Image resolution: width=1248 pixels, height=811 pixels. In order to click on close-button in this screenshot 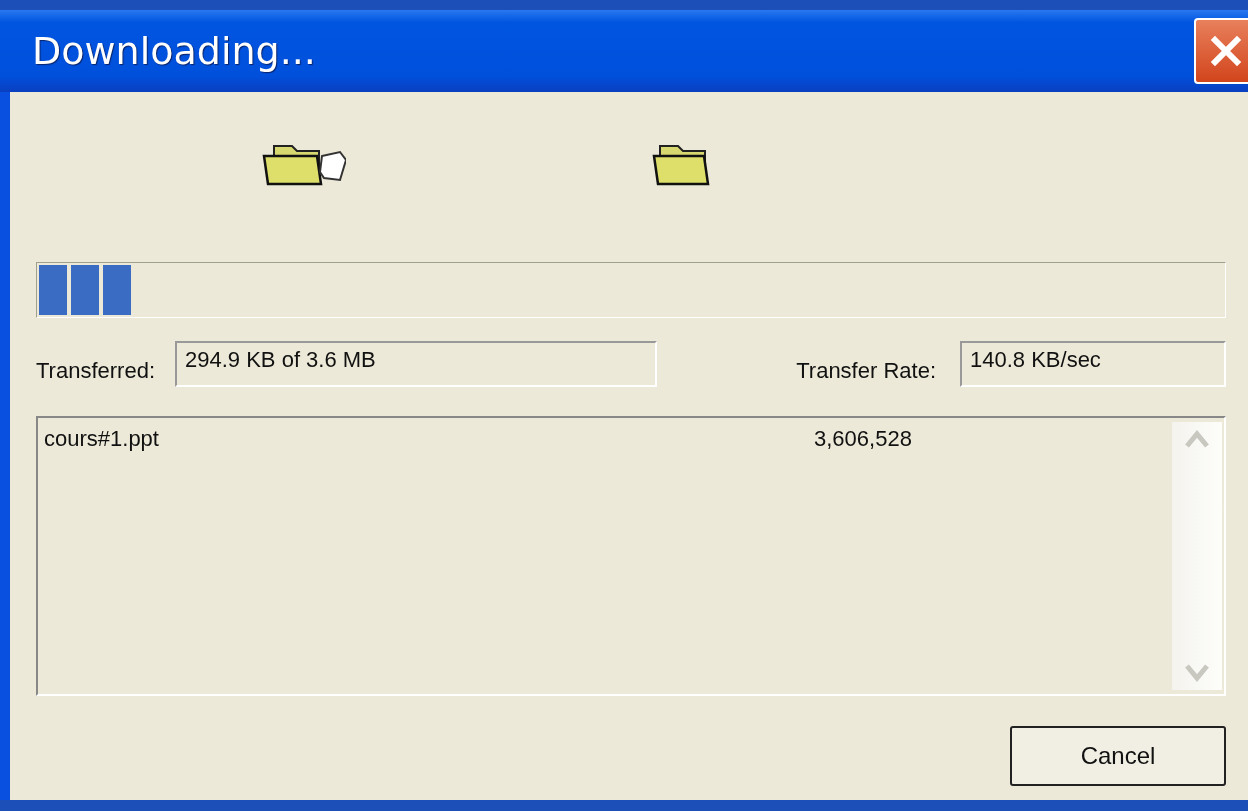, I will do `click(1221, 51)`.